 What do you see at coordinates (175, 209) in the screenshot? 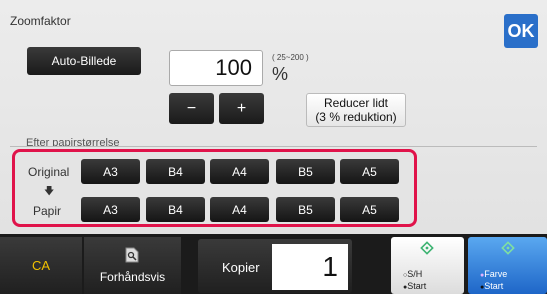
I see `paper-size-b4: B4` at bounding box center [175, 209].